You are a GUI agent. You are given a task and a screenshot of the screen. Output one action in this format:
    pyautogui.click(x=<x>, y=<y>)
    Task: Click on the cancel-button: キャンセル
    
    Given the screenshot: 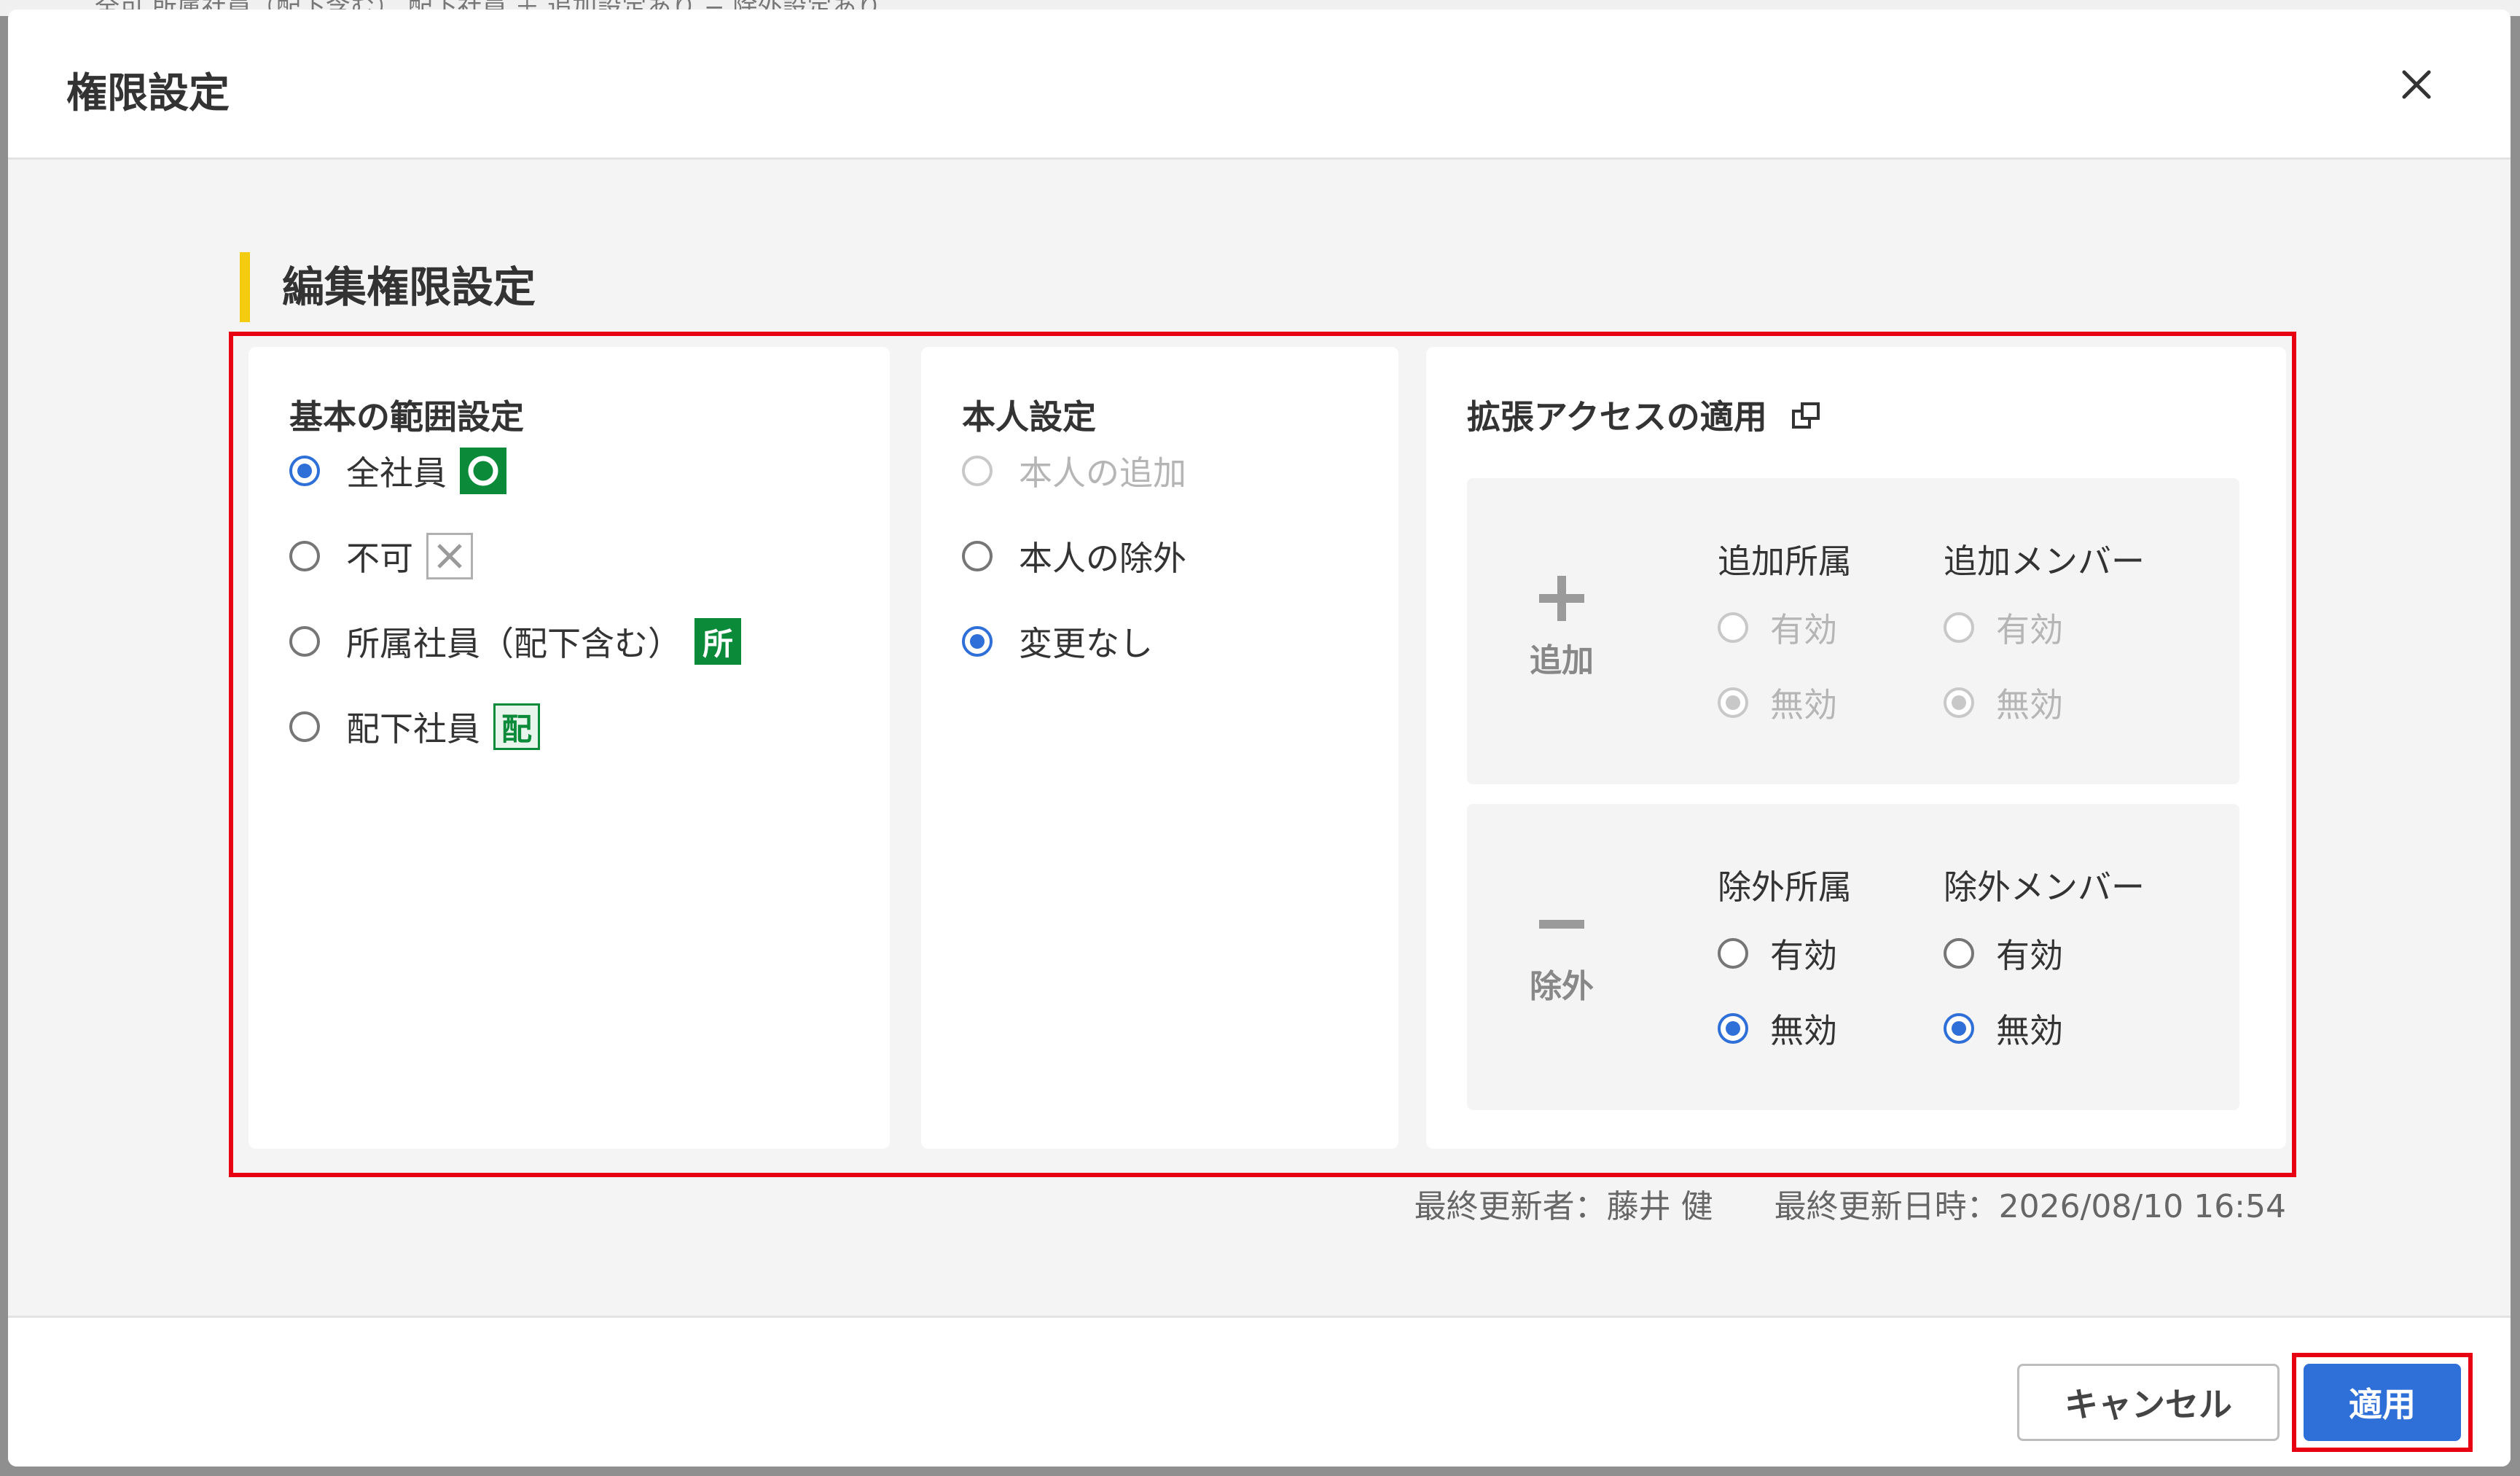 What is the action you would take?
    pyautogui.click(x=2148, y=1403)
    